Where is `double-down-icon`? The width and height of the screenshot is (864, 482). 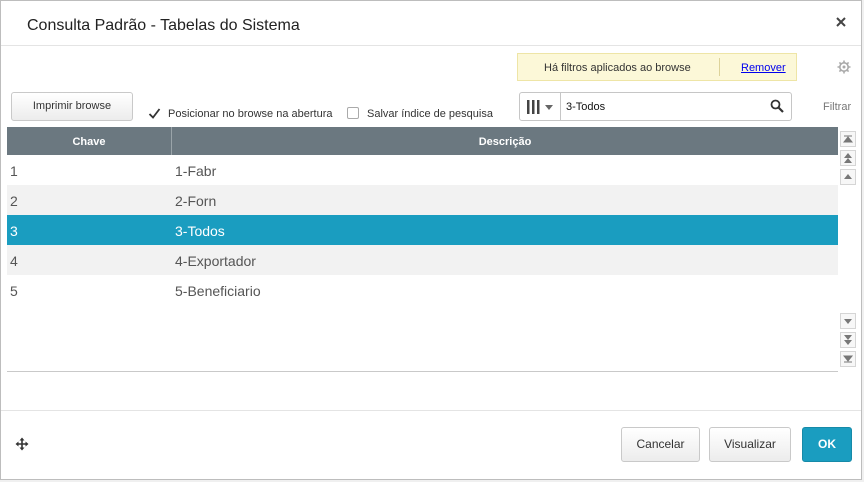
double-down-icon is located at coordinates (848, 340).